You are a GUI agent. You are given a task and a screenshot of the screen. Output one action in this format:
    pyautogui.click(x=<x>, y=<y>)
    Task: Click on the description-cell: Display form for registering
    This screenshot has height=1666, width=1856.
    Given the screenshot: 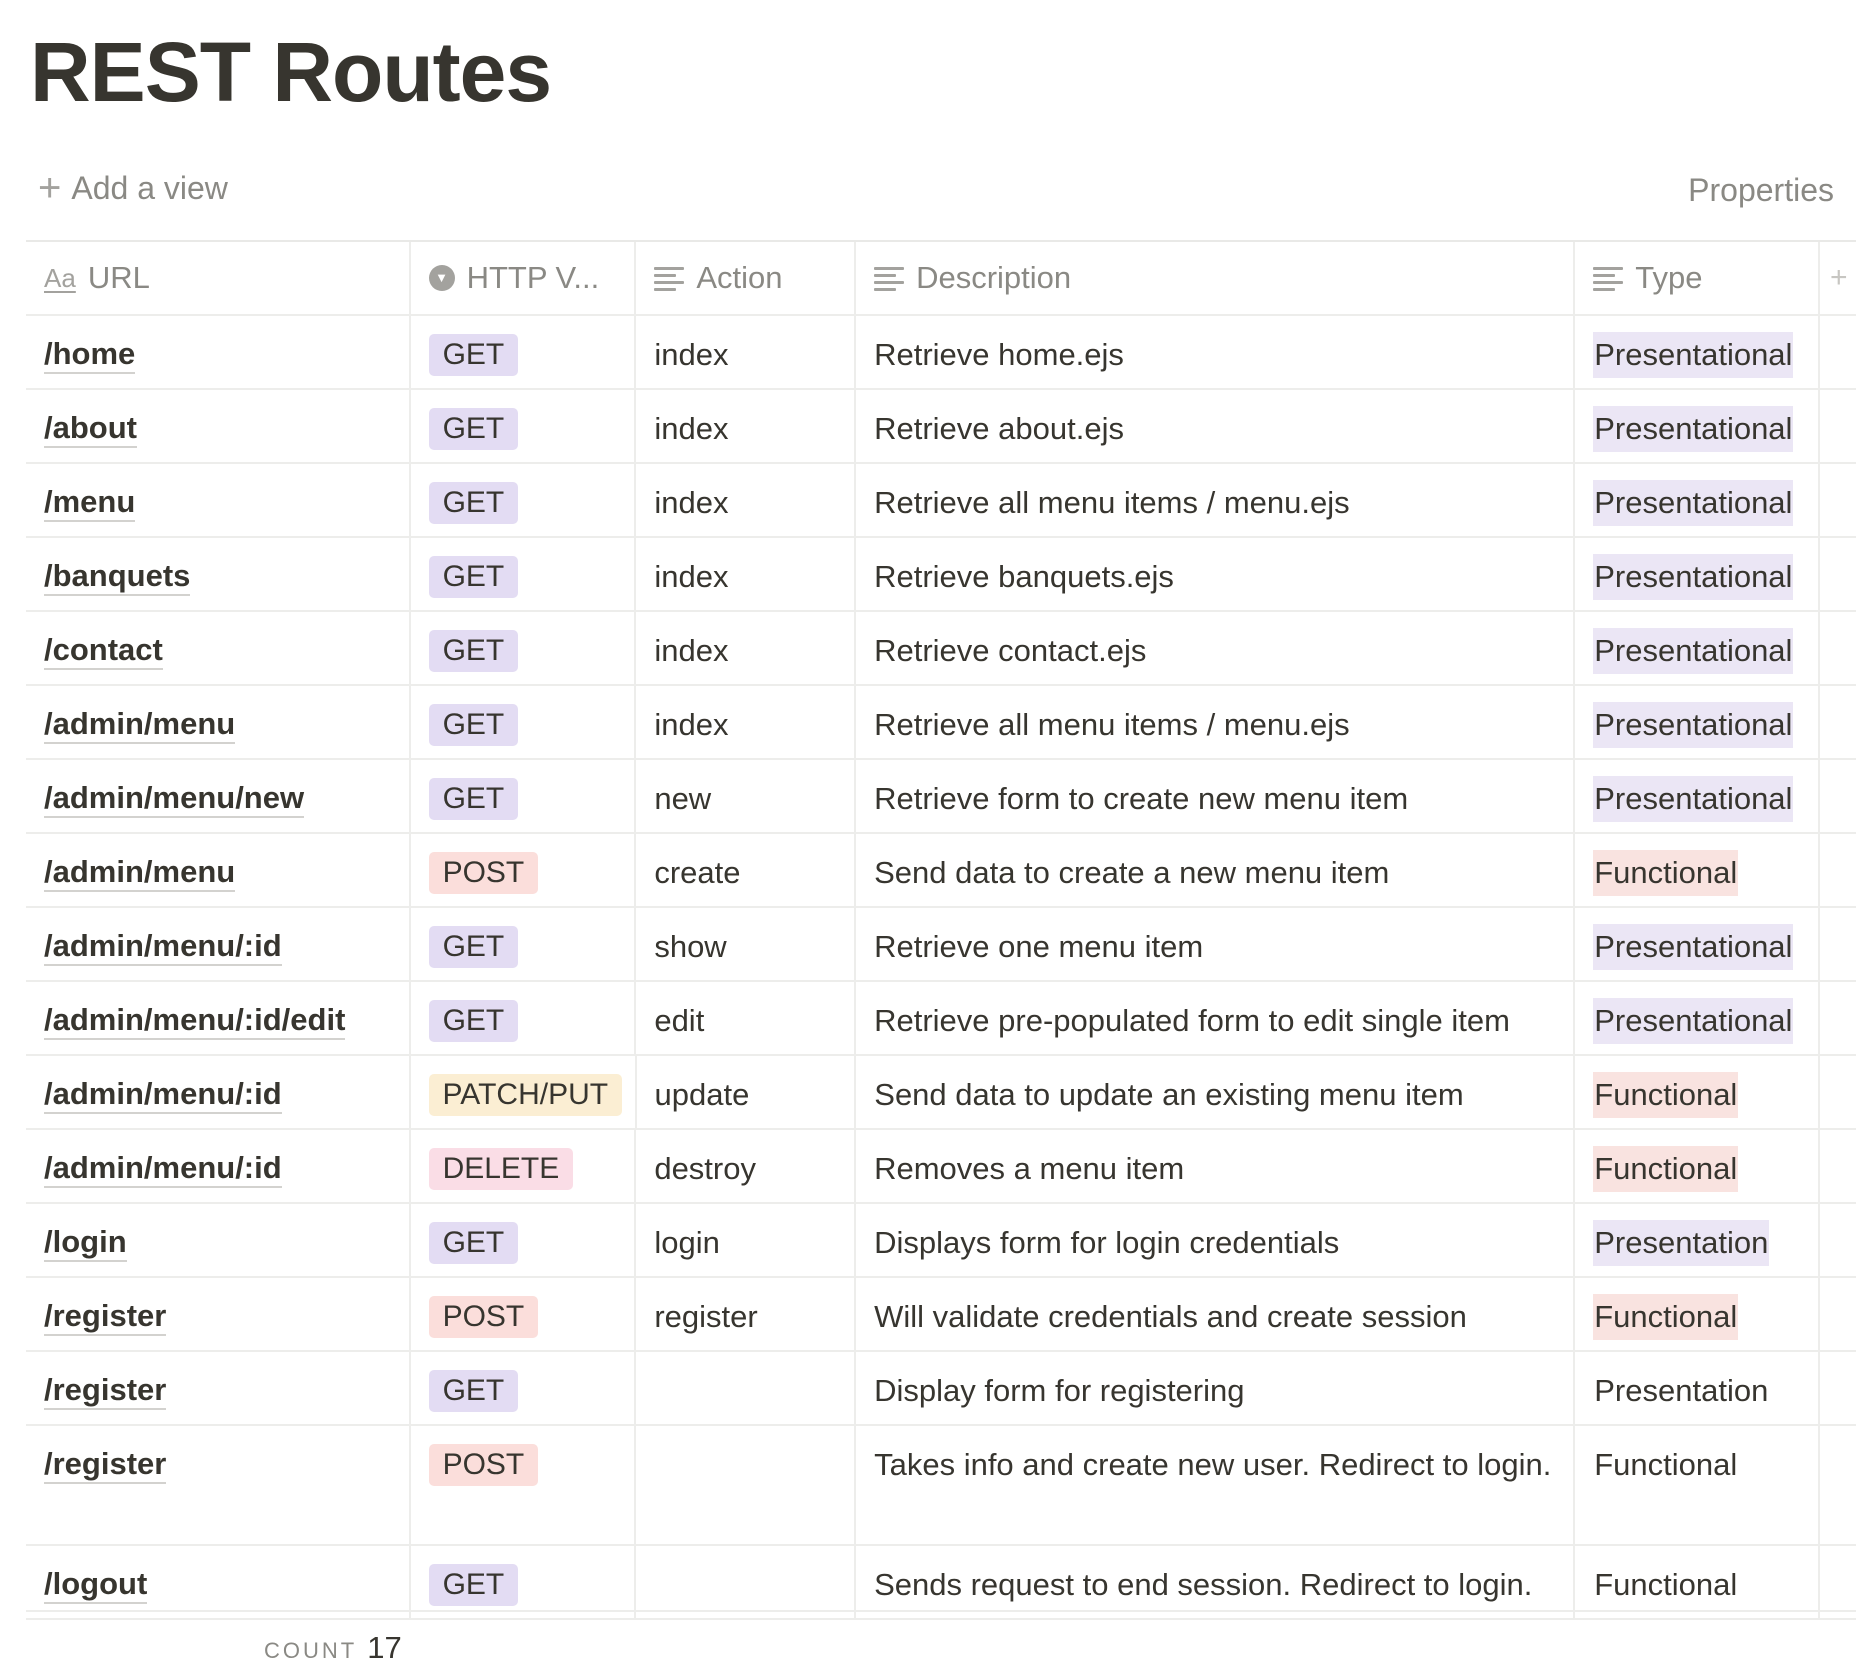 What is the action you would take?
    pyautogui.click(x=1216, y=1388)
    